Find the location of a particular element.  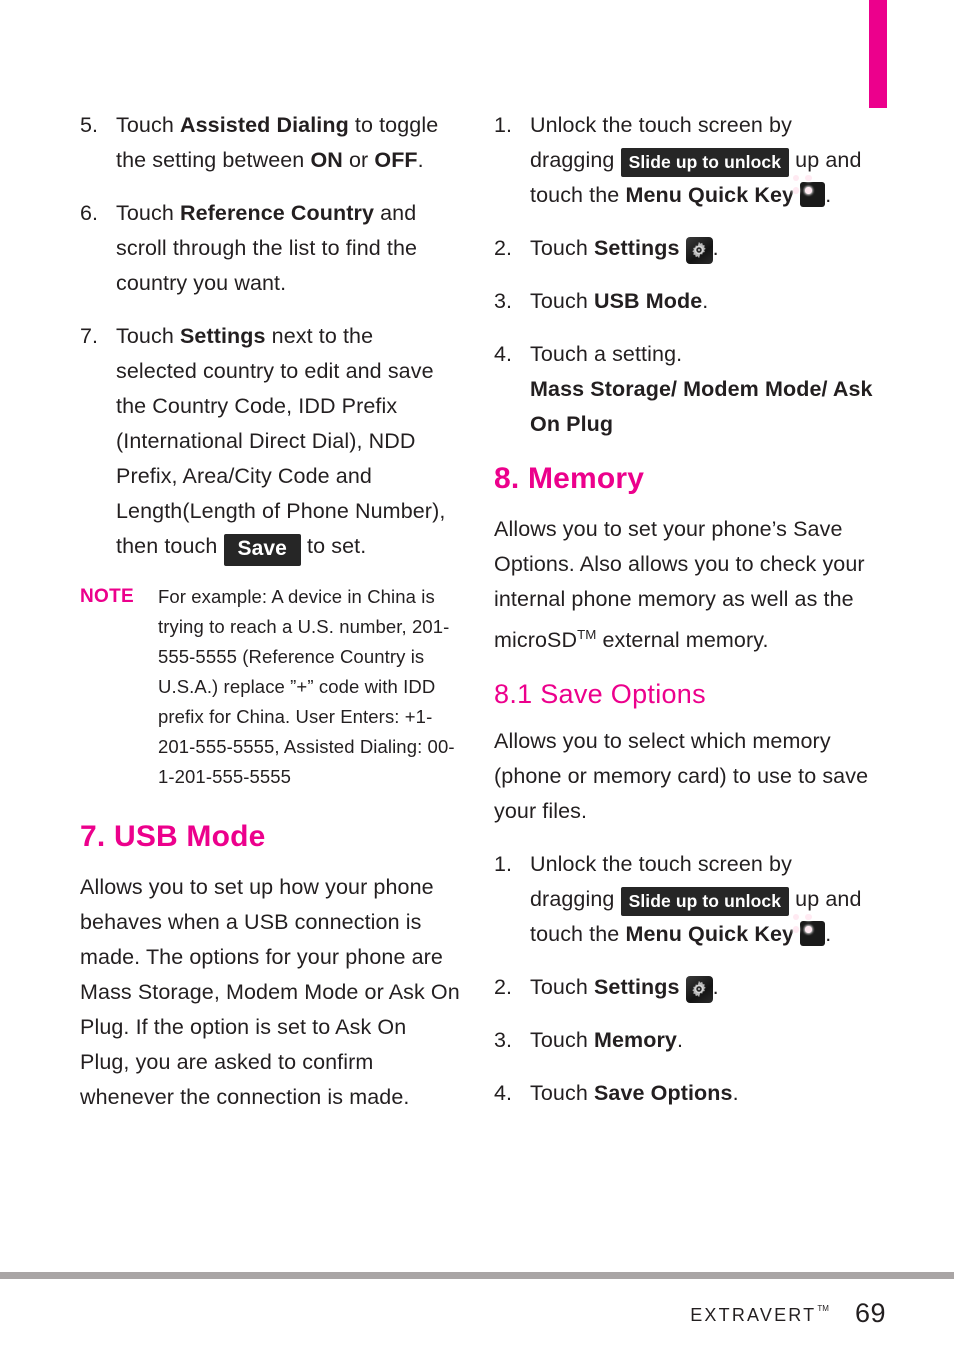

brand-trademark-symbol: TM is located at coordinates (823, 1308).